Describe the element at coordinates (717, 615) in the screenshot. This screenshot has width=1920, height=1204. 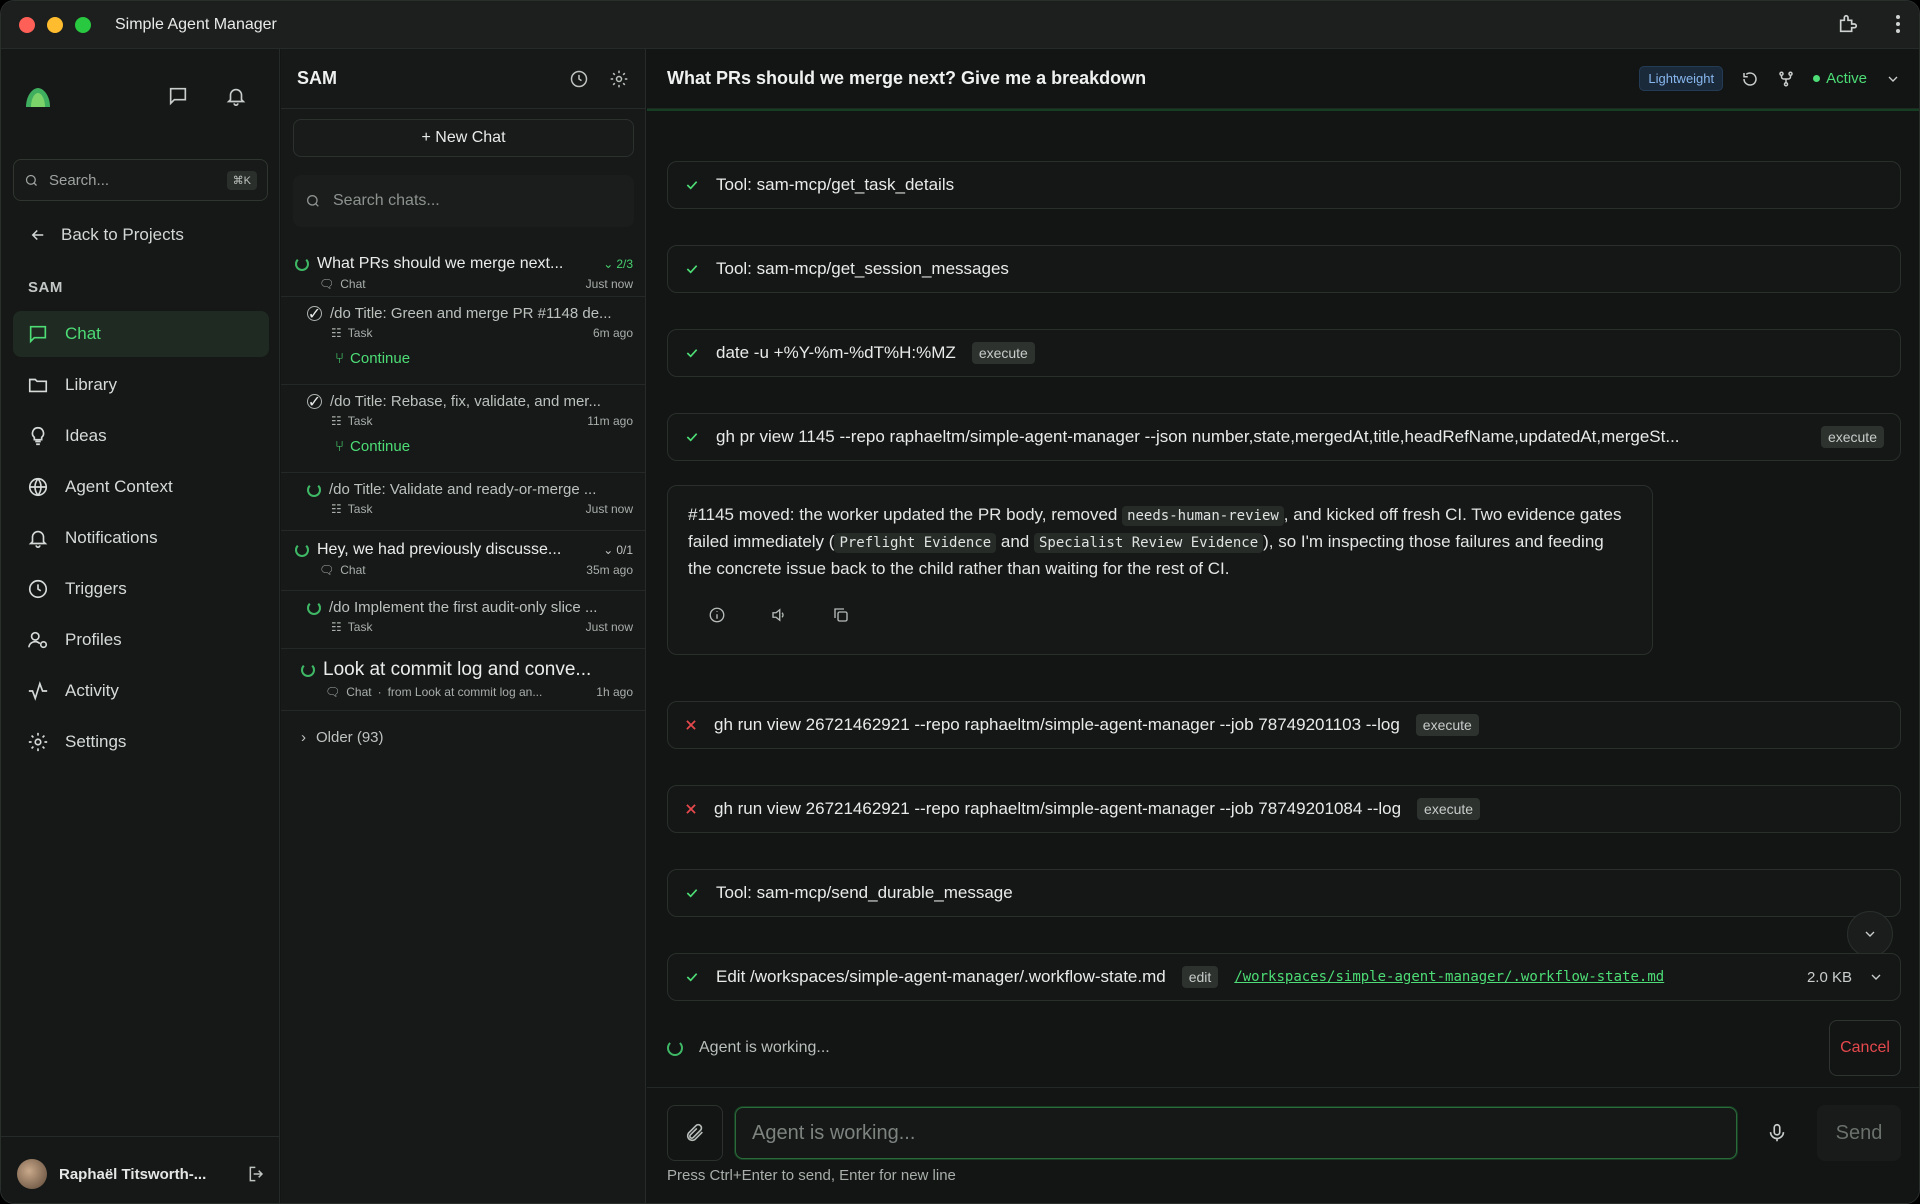
I see `info-icon` at that location.